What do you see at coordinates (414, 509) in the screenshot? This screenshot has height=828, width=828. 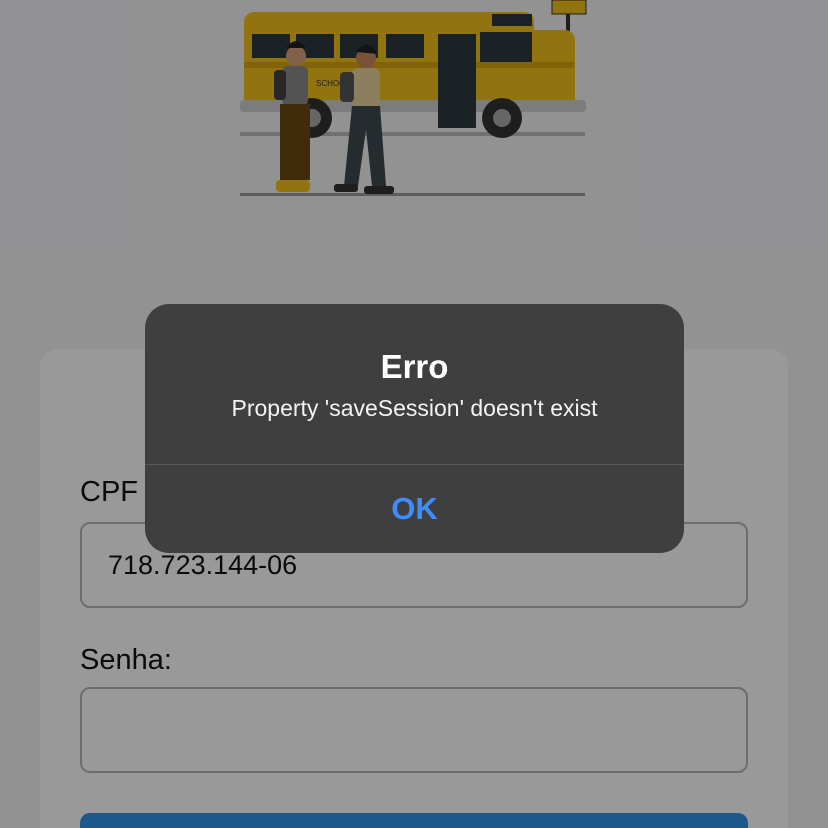 I see `ok-button: OK` at bounding box center [414, 509].